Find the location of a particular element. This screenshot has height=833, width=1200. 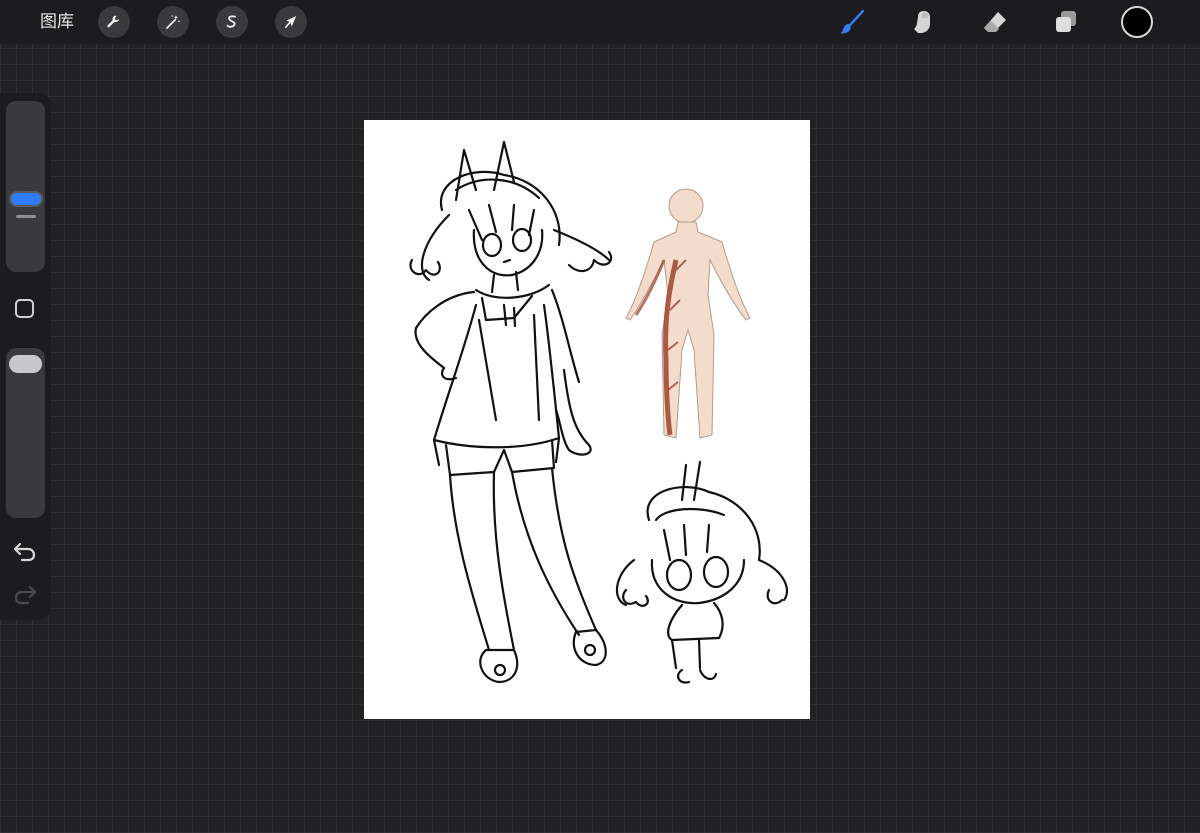

color-picker is located at coordinates (1137, 22).